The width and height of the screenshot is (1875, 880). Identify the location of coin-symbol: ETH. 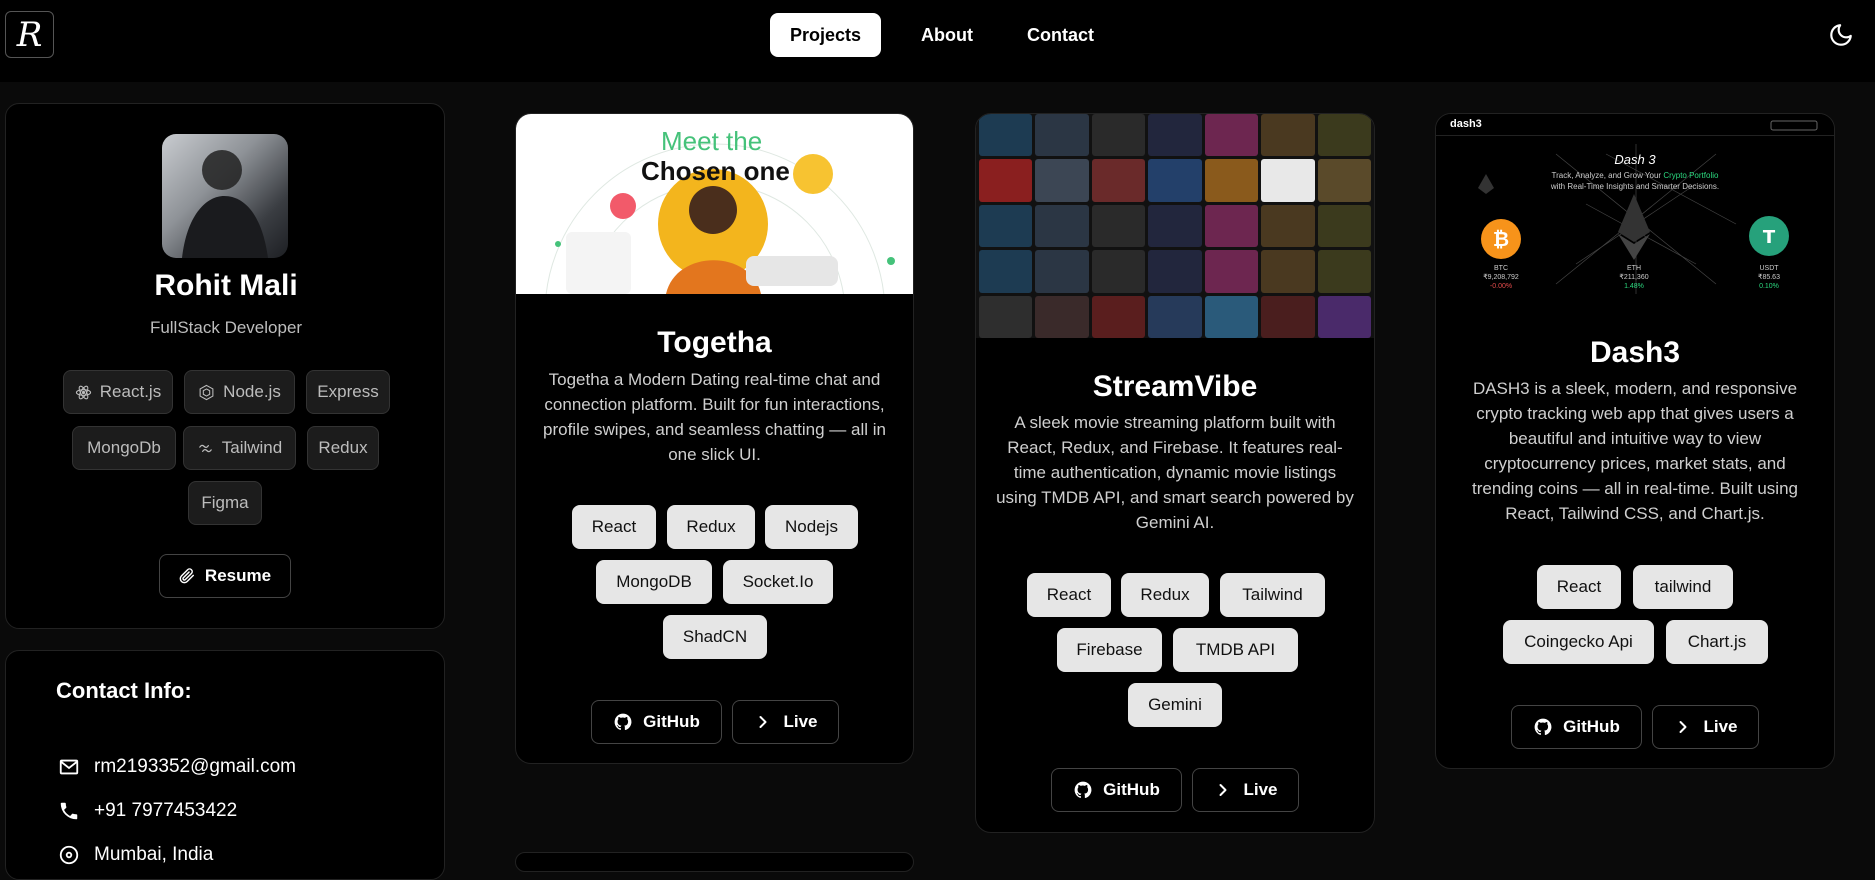
(1634, 268).